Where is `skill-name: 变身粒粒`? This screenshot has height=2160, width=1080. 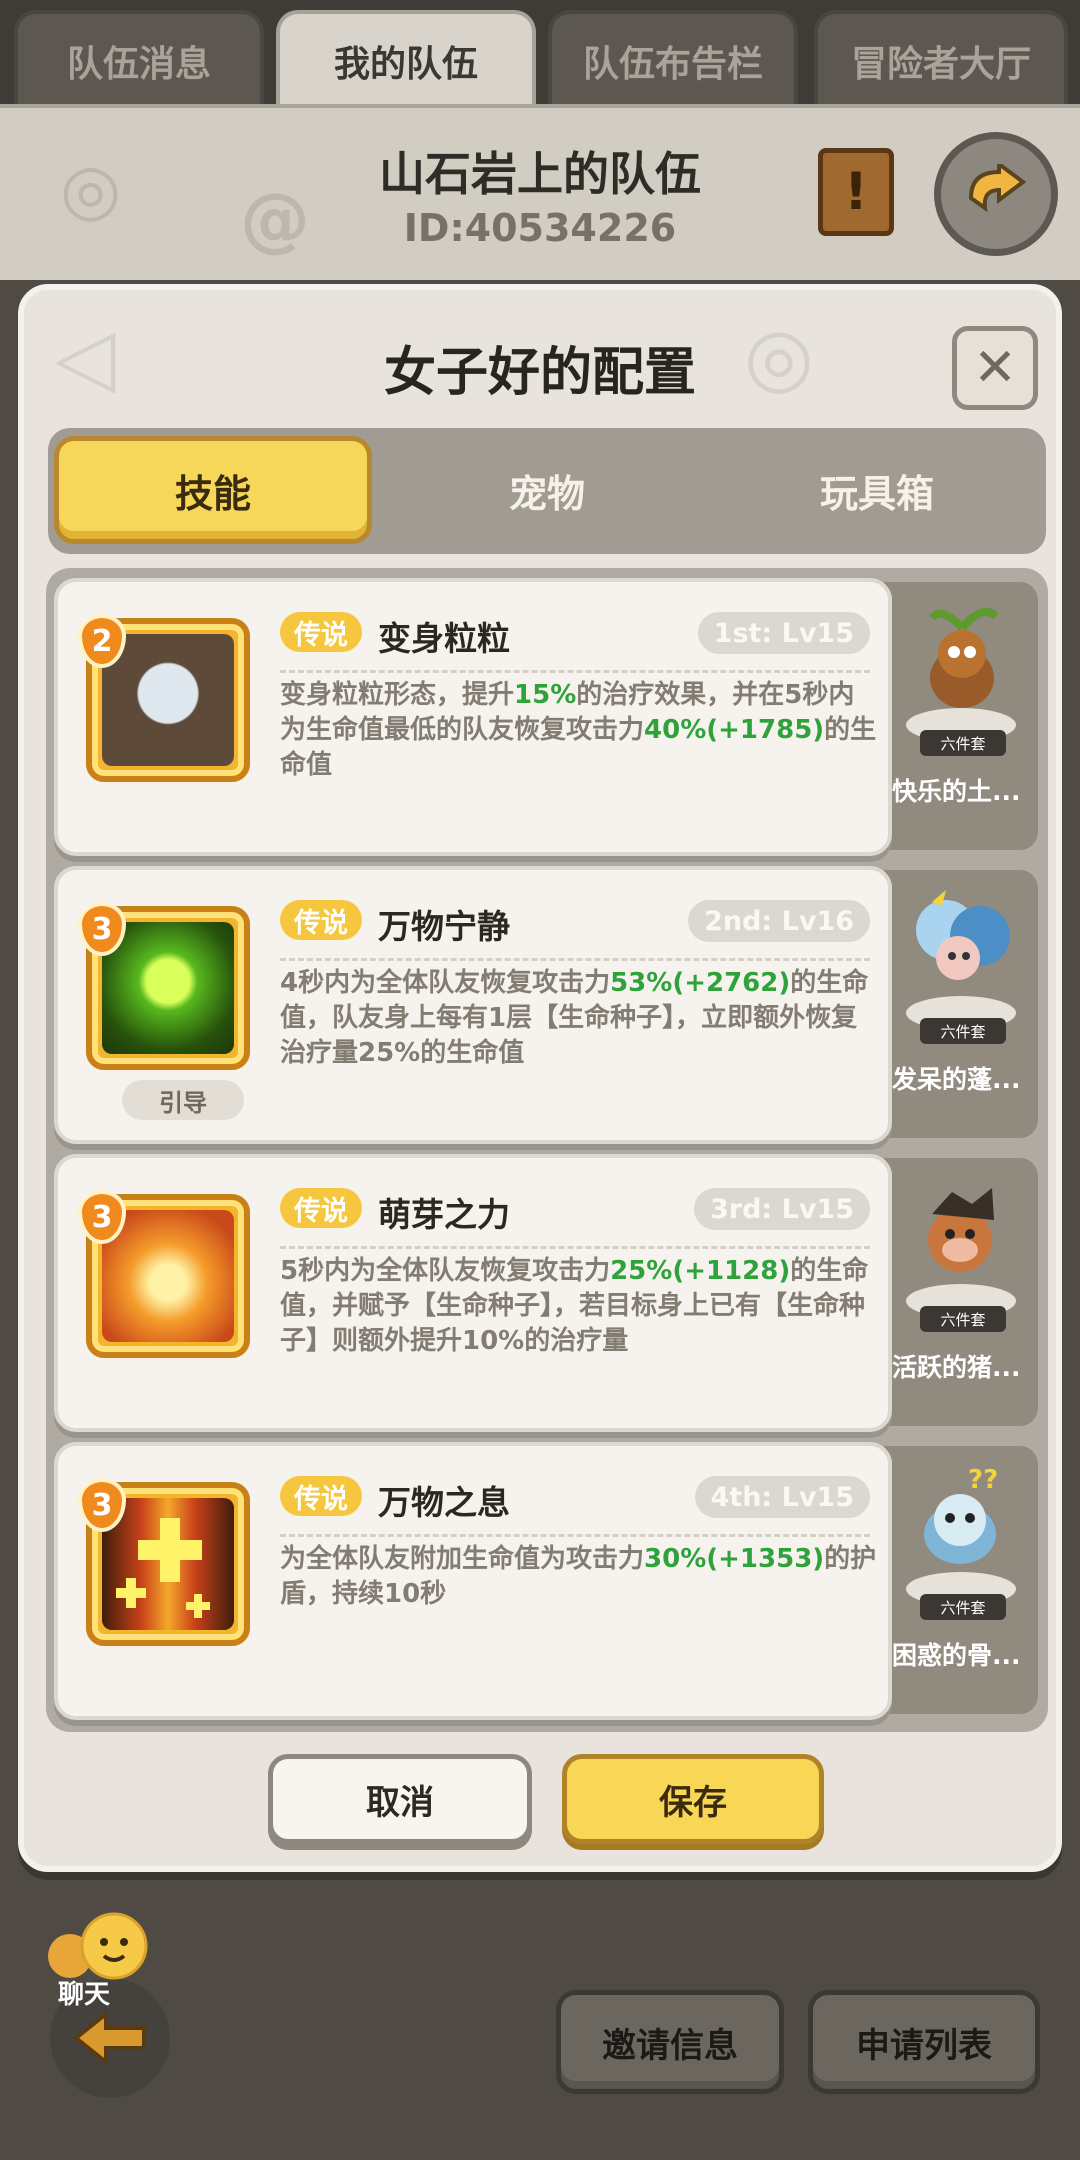 skill-name: 变身粒粒 is located at coordinates (444, 638).